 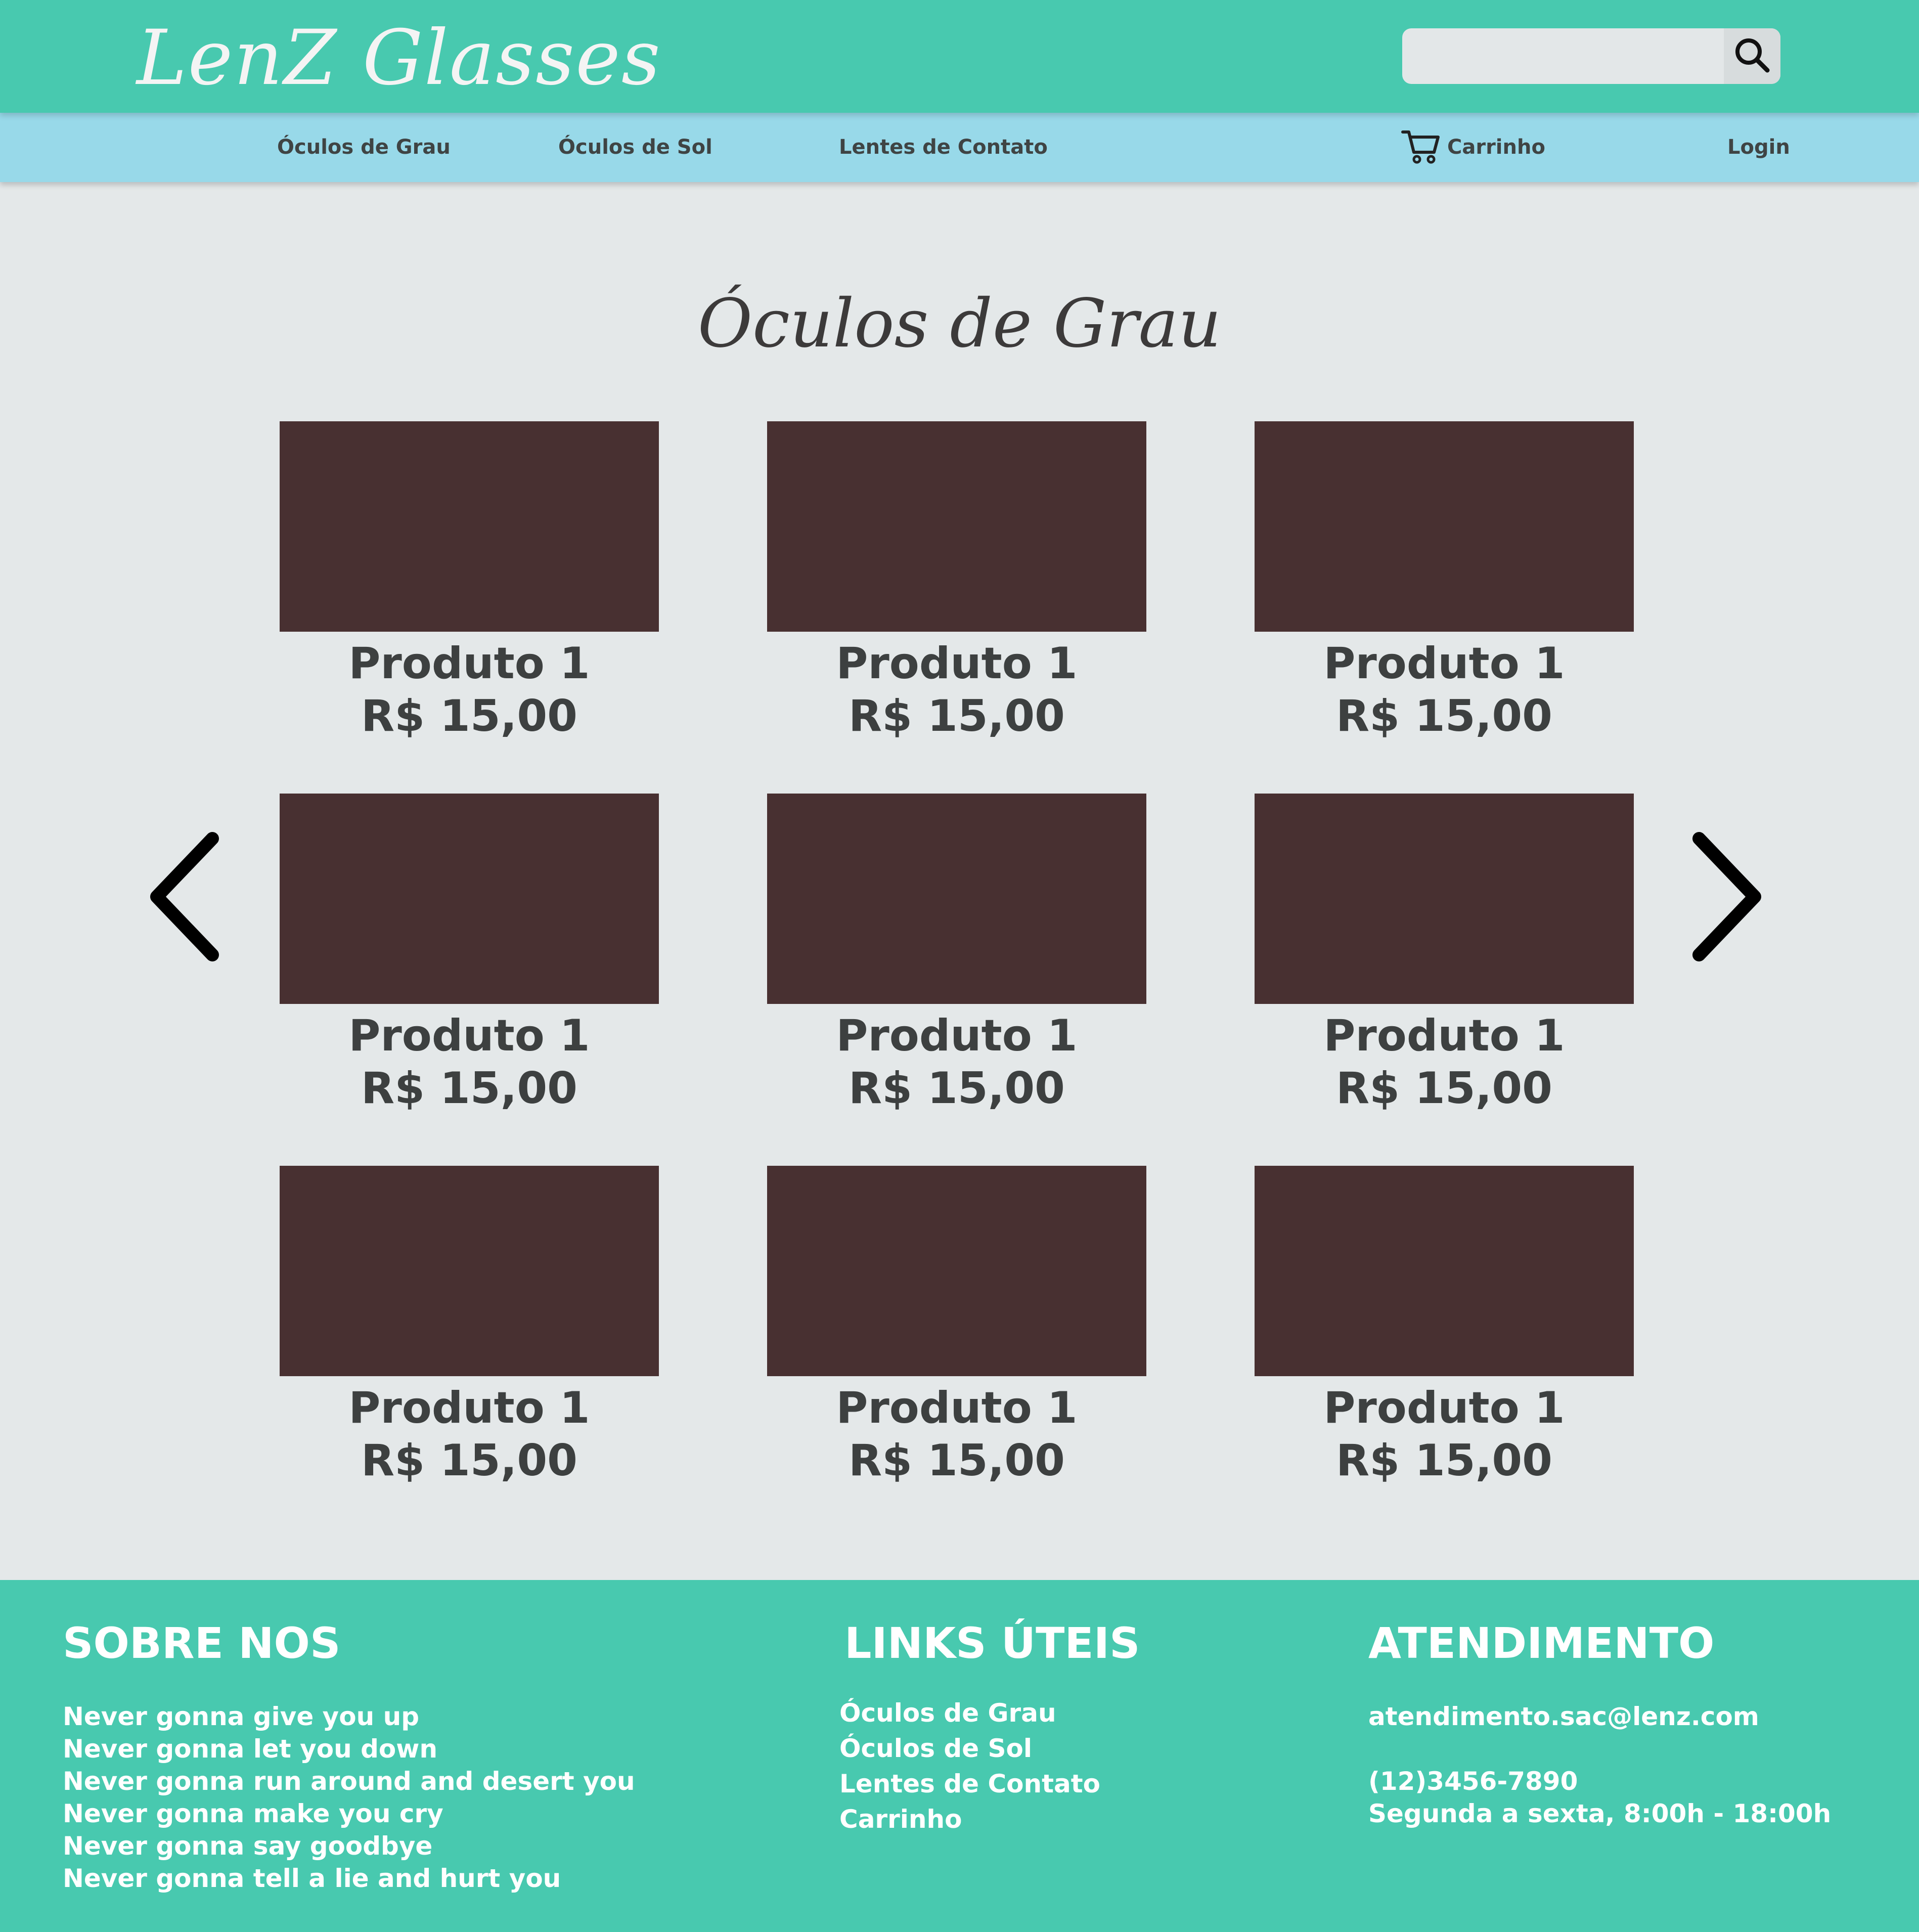 I want to click on carousel-prev-button, so click(x=185, y=897).